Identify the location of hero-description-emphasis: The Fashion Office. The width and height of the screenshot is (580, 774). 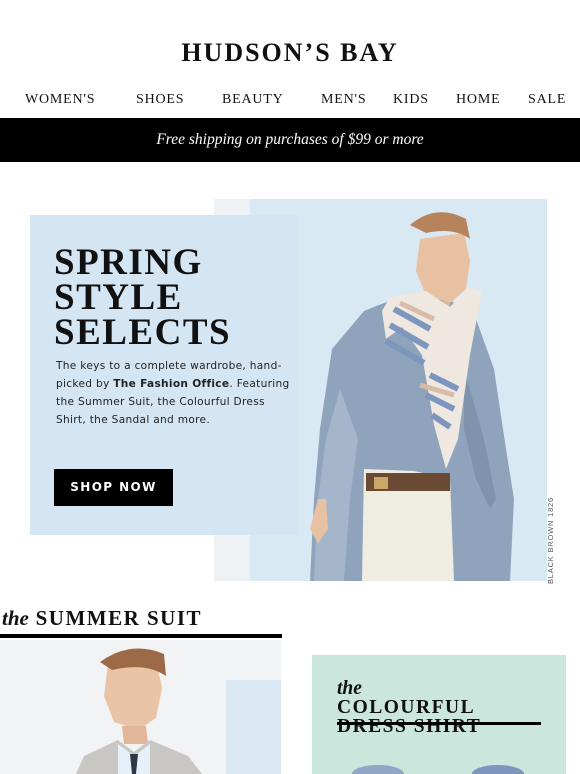
(171, 384).